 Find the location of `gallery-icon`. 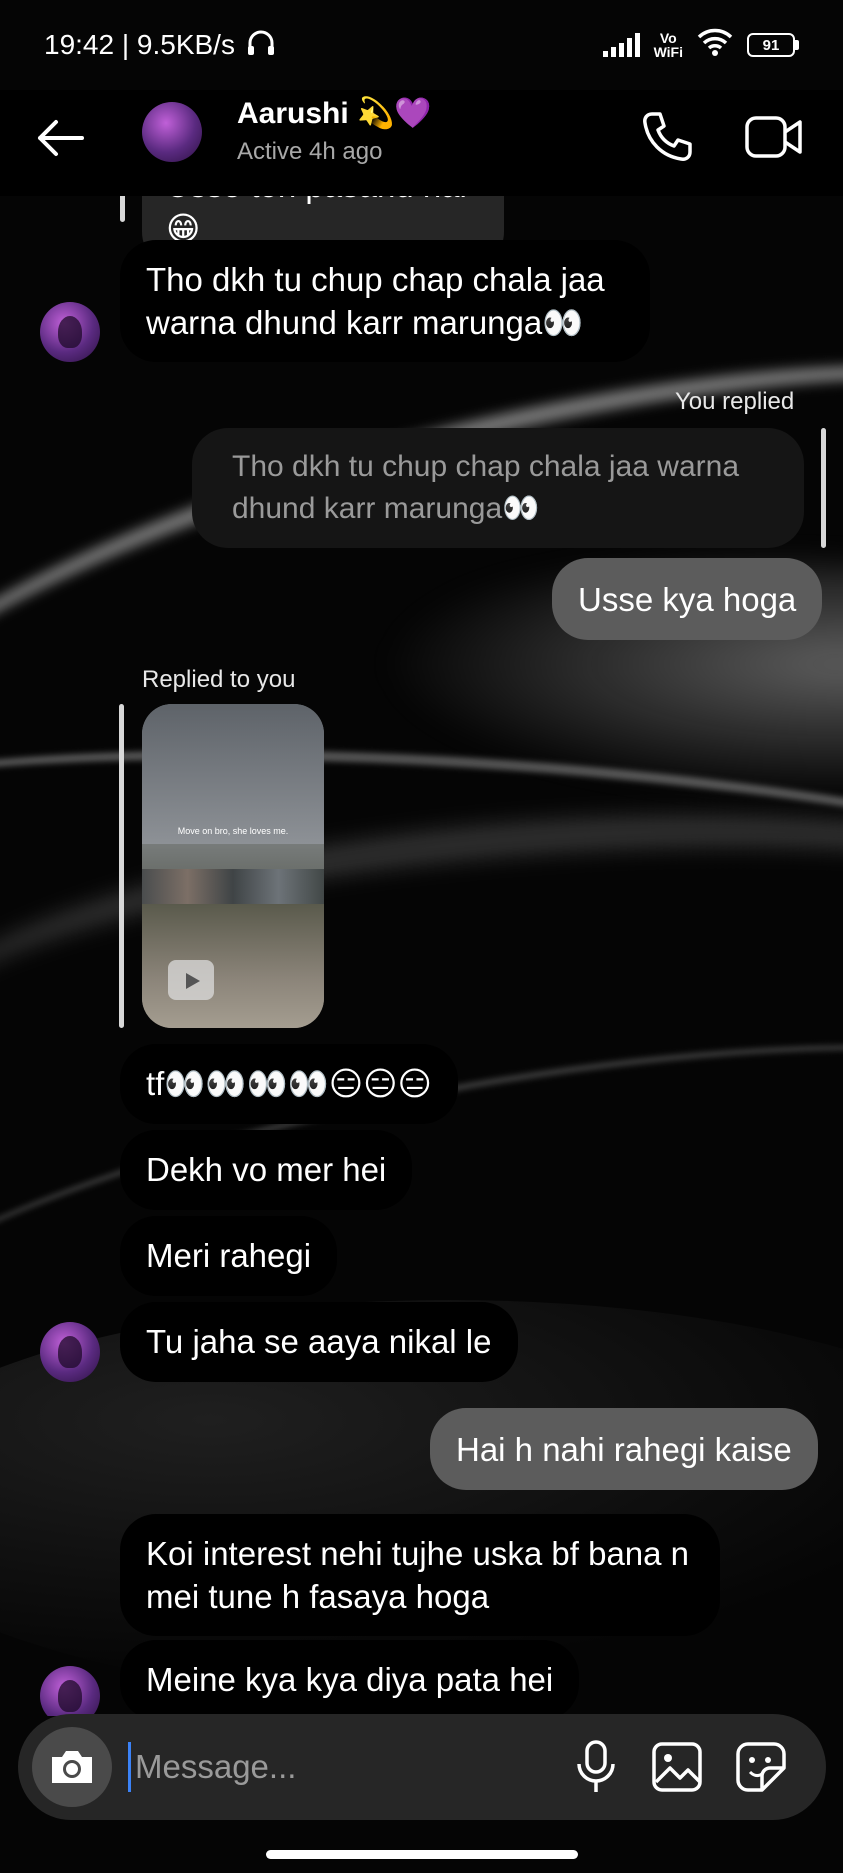

gallery-icon is located at coordinates (677, 1767).